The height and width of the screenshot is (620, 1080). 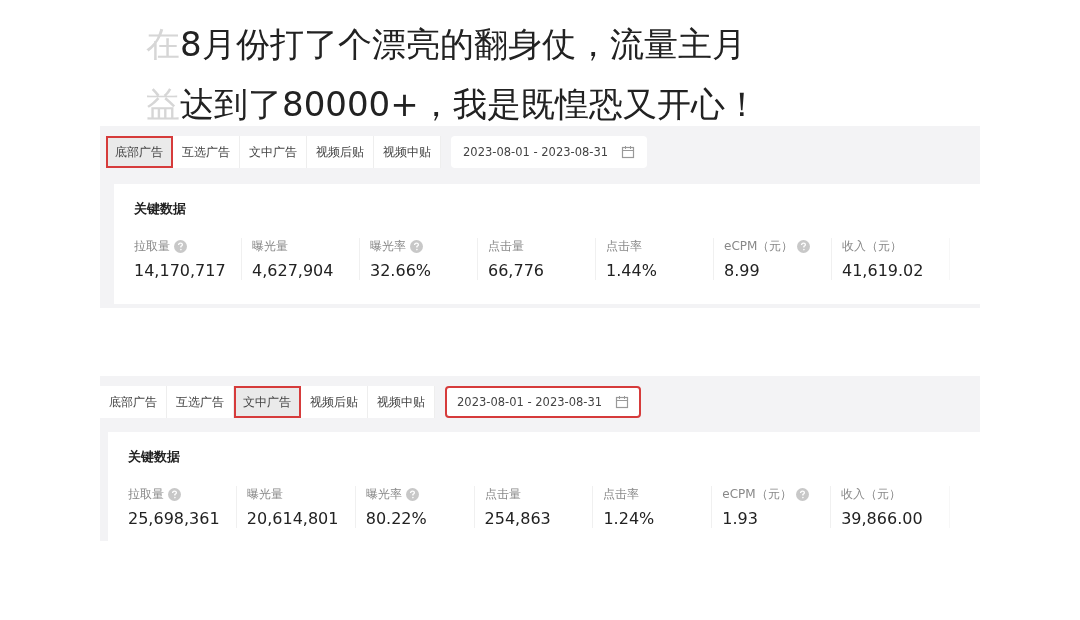 What do you see at coordinates (174, 518) in the screenshot?
I see `metric-value: 25,698,361` at bounding box center [174, 518].